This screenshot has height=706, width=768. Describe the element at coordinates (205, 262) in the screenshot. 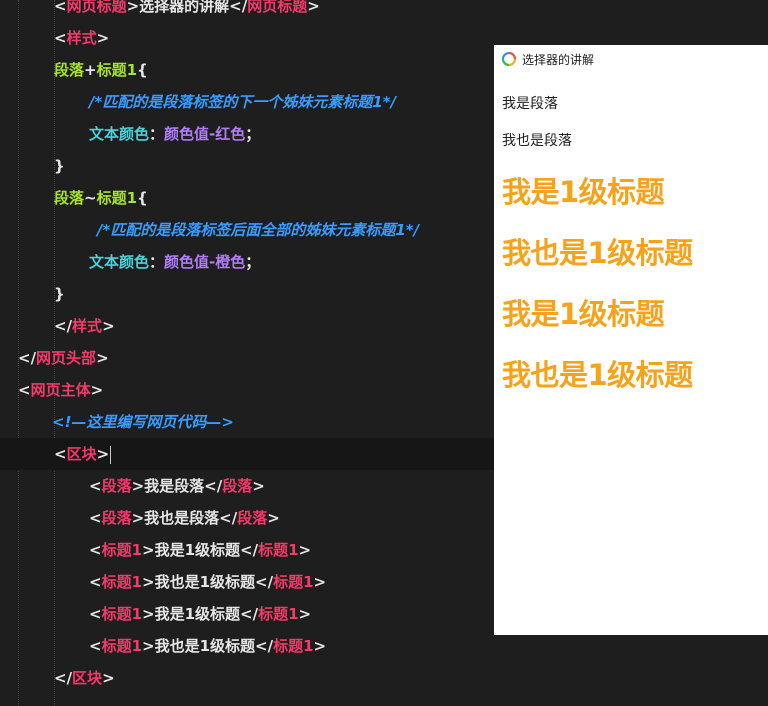

I see `code-token: 颜色值-橙色` at that location.